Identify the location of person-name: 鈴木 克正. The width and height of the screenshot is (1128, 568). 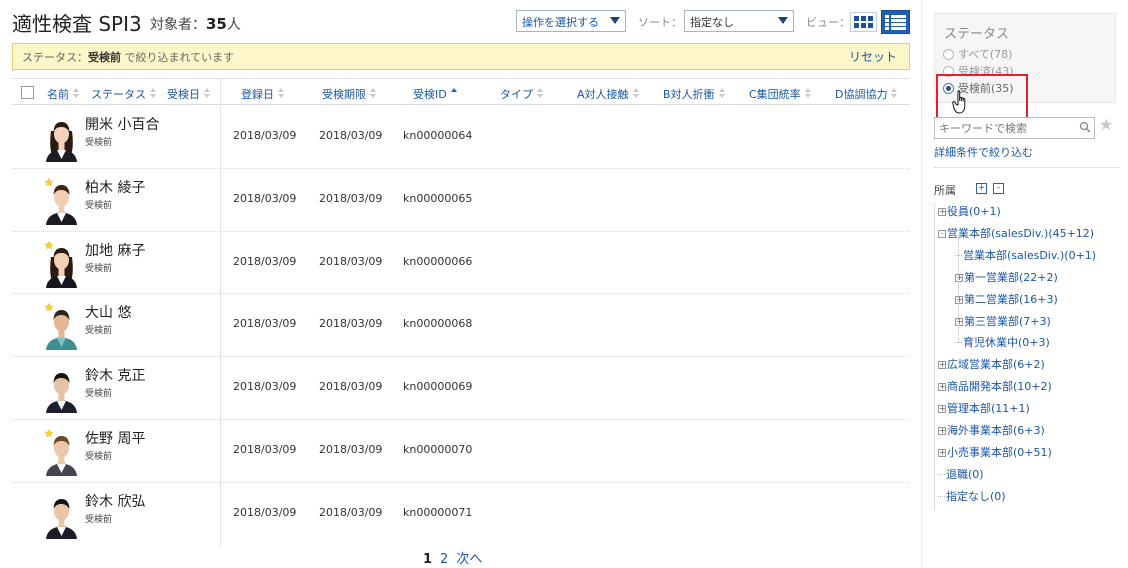
(115, 375).